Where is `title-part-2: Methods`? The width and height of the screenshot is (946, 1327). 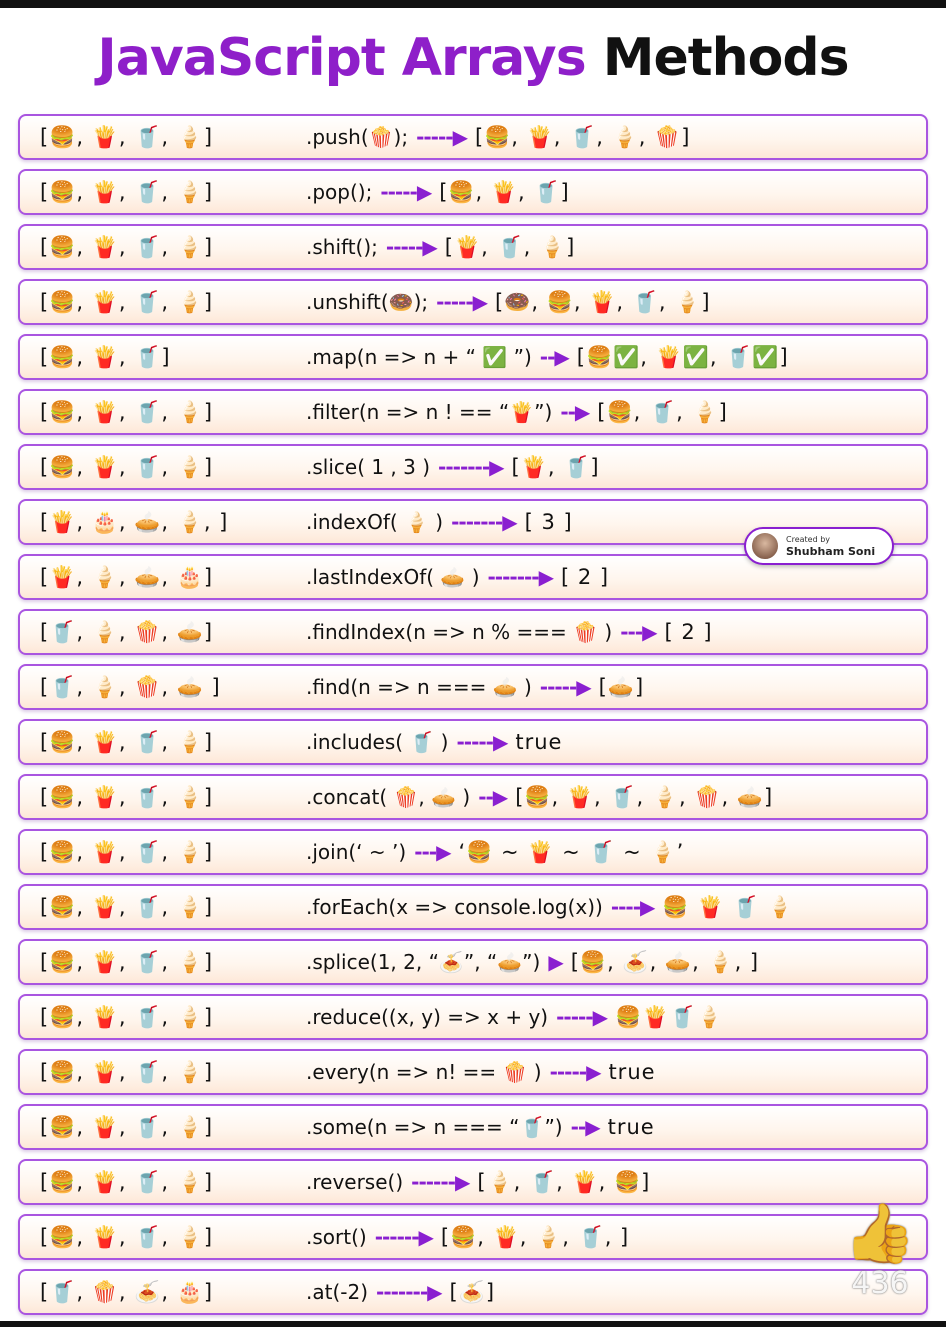
title-part-2: Methods is located at coordinates (726, 58).